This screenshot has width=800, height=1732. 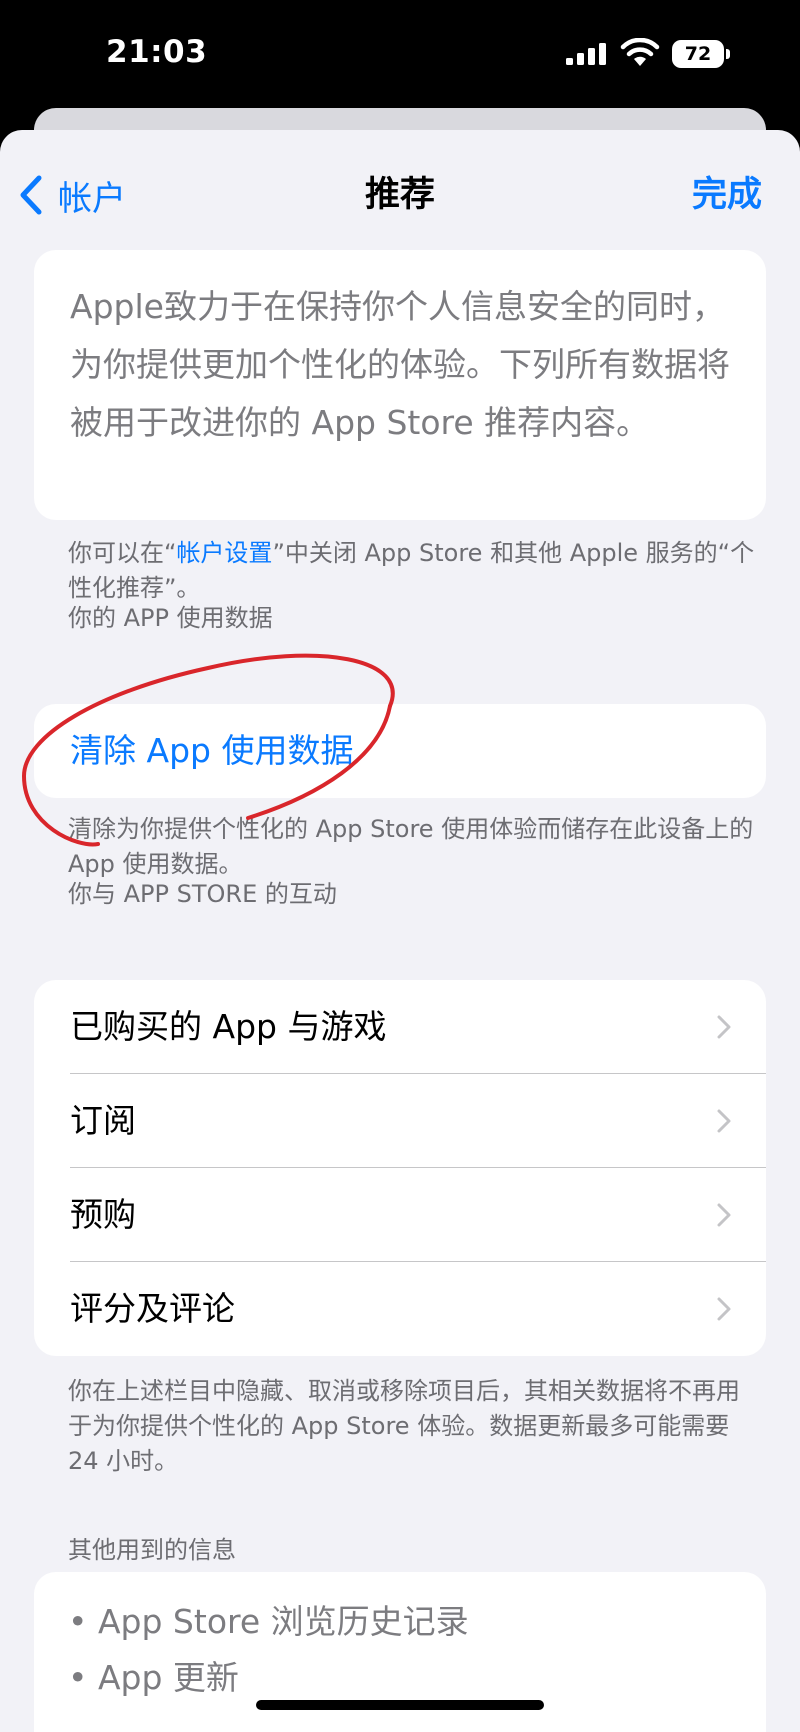 What do you see at coordinates (400, 1705) in the screenshot?
I see `home-indicator` at bounding box center [400, 1705].